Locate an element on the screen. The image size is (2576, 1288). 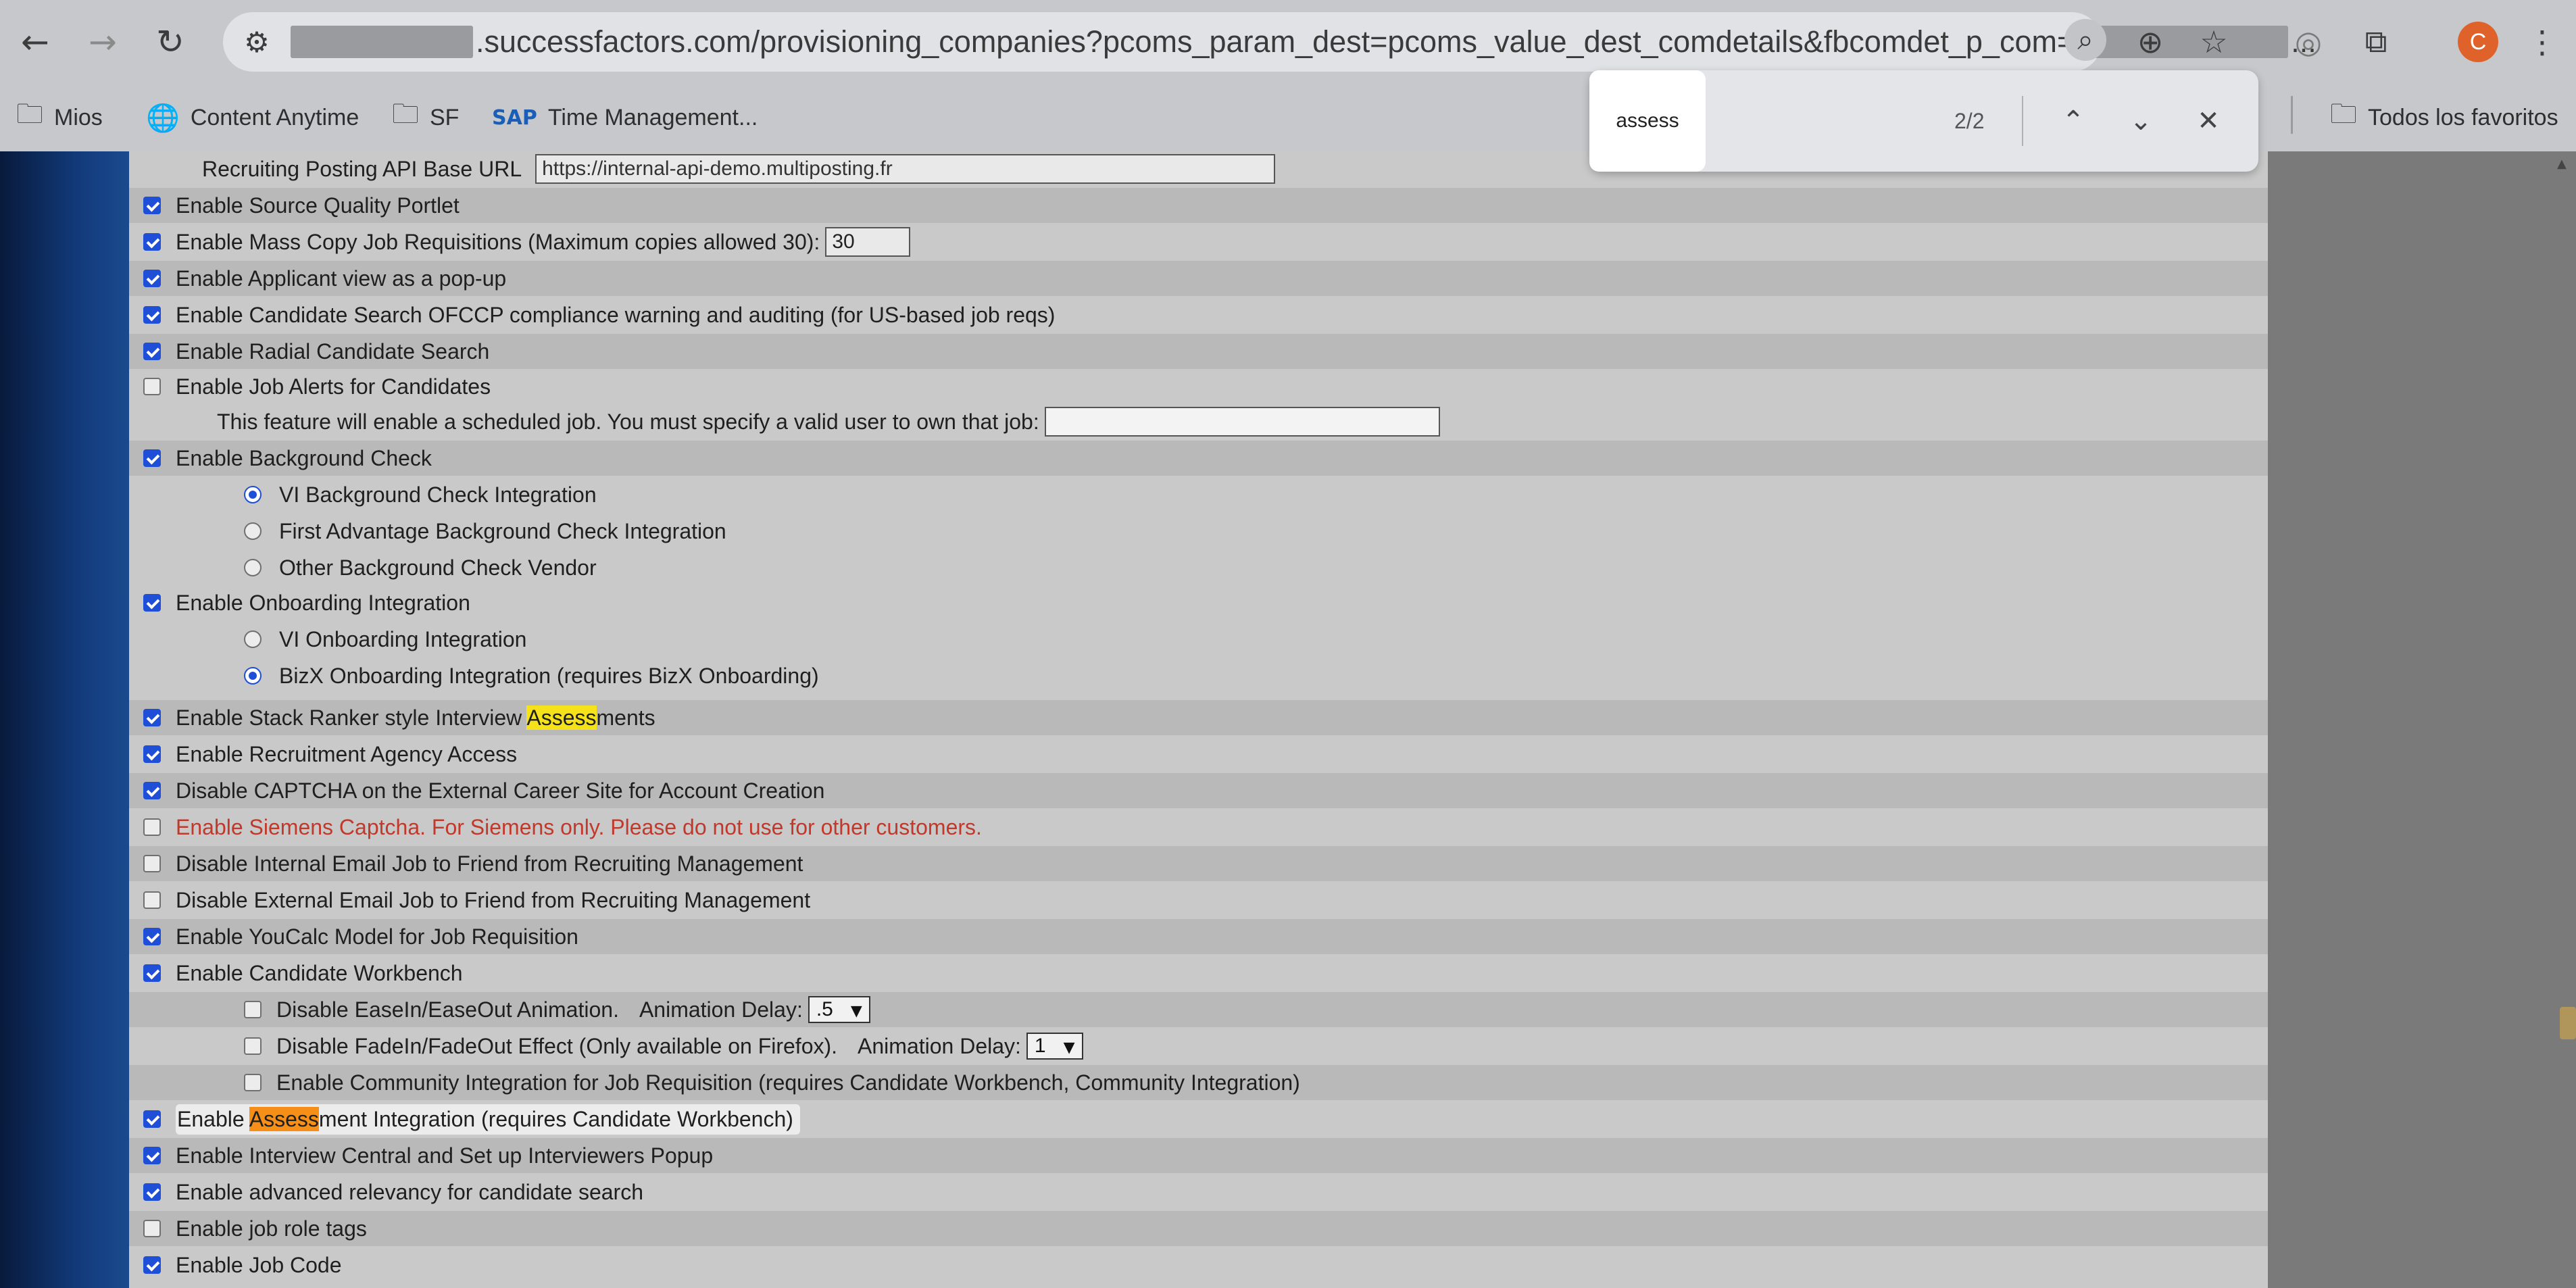
scrollbar-thumb is located at coordinates (2568, 1023).